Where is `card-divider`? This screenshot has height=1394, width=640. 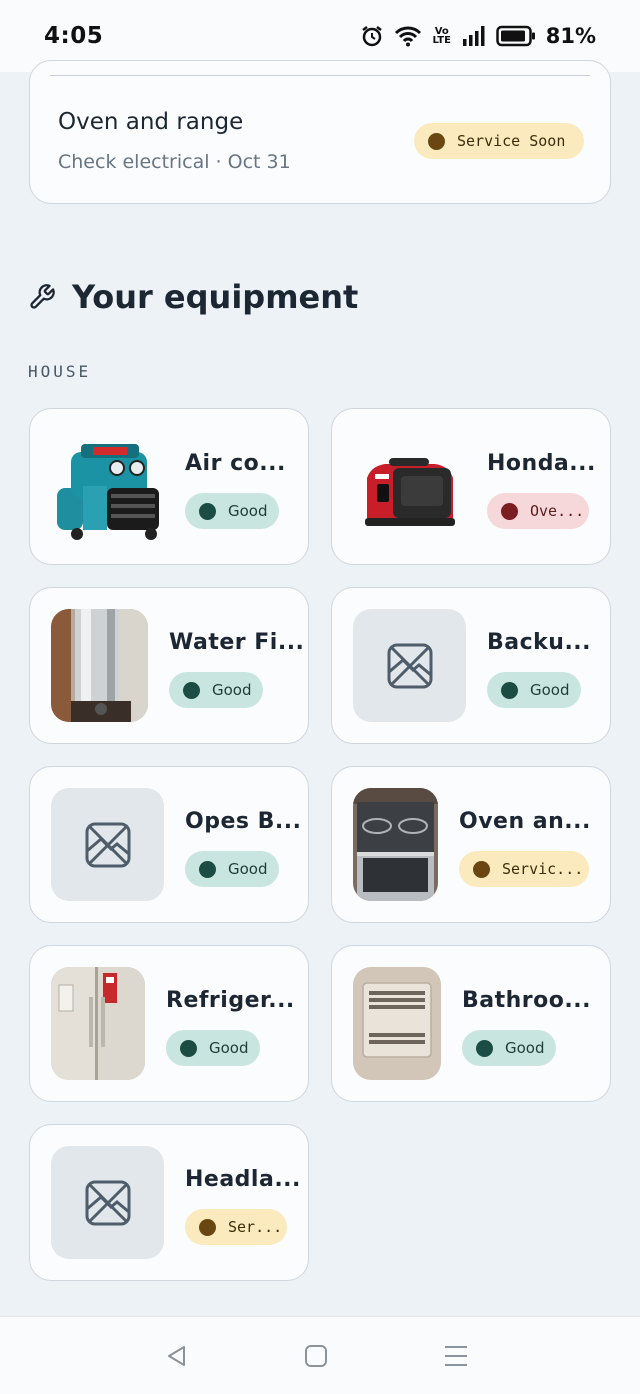 card-divider is located at coordinates (320, 75).